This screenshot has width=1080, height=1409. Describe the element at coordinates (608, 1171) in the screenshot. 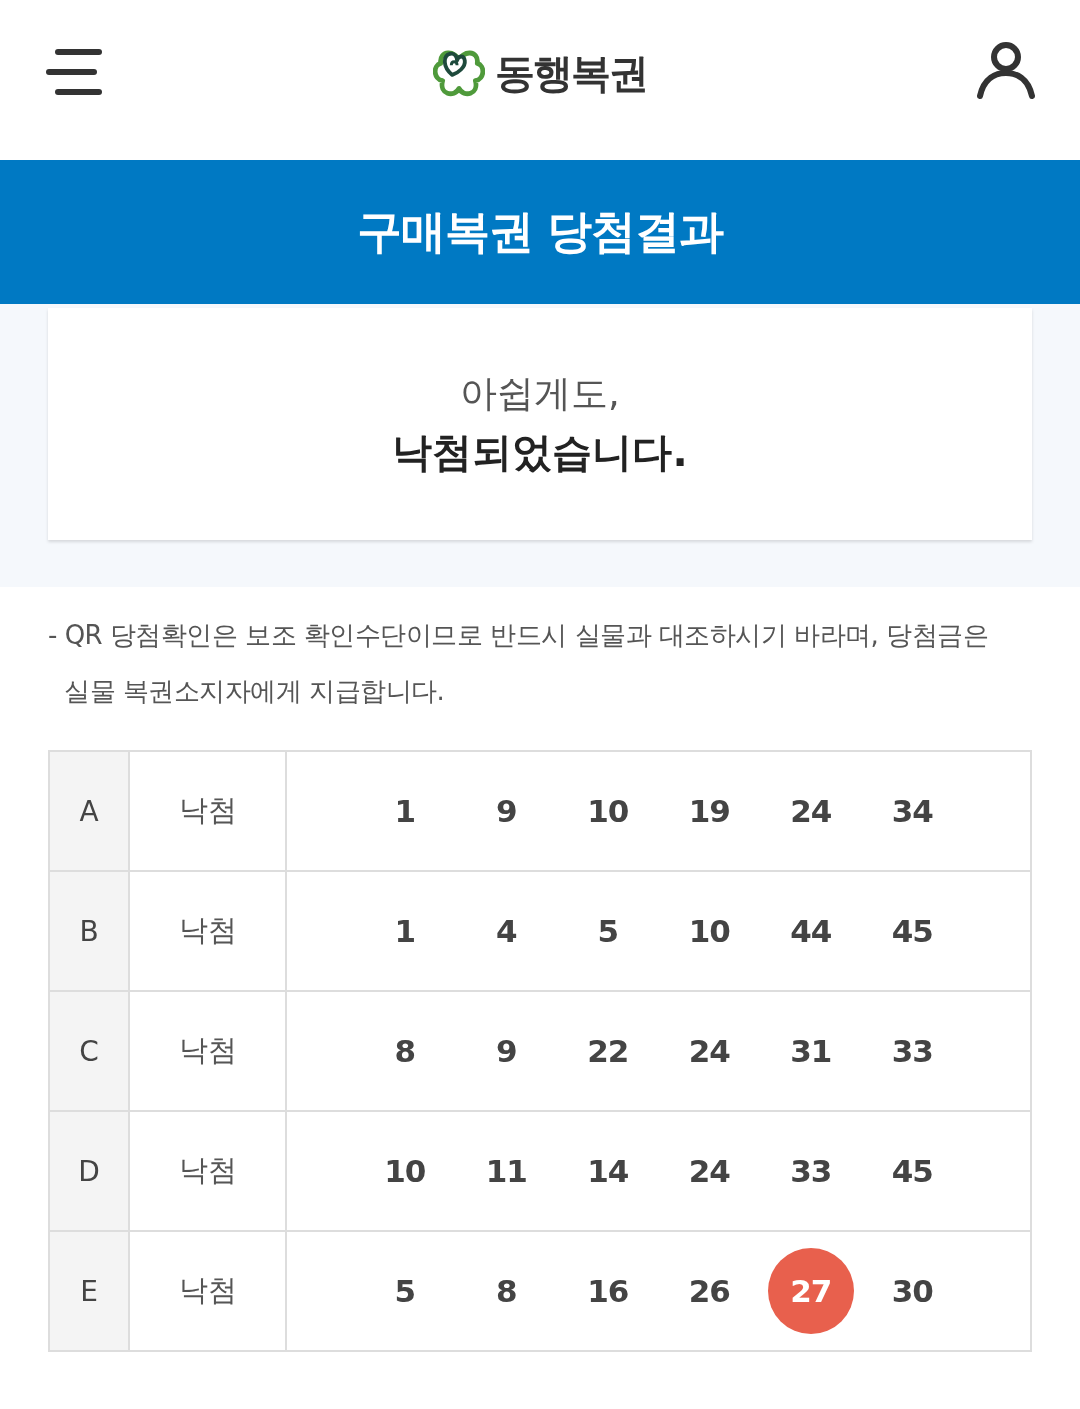

I see `lotto-number: 14` at that location.